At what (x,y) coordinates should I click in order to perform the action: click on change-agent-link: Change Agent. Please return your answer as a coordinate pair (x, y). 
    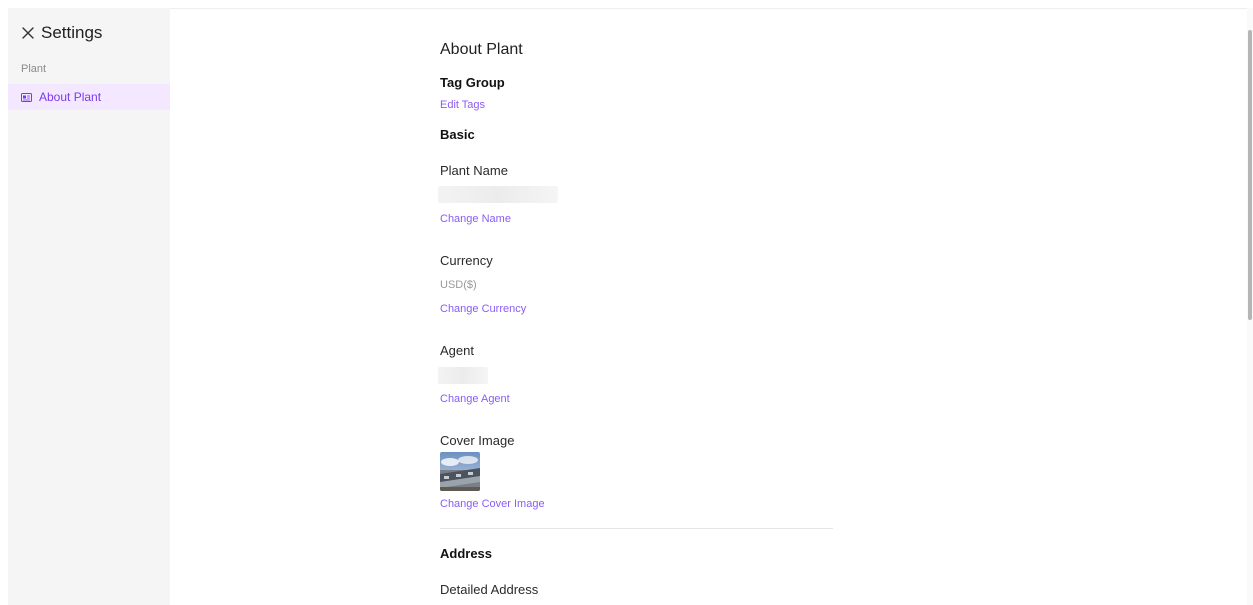
    Looking at the image, I should click on (475, 399).